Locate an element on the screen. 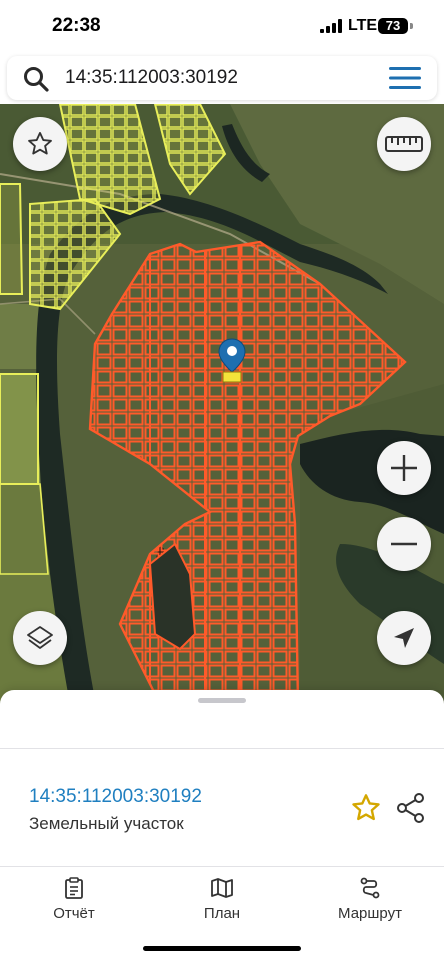 This screenshot has width=444, height=960. layers-button is located at coordinates (40, 638).